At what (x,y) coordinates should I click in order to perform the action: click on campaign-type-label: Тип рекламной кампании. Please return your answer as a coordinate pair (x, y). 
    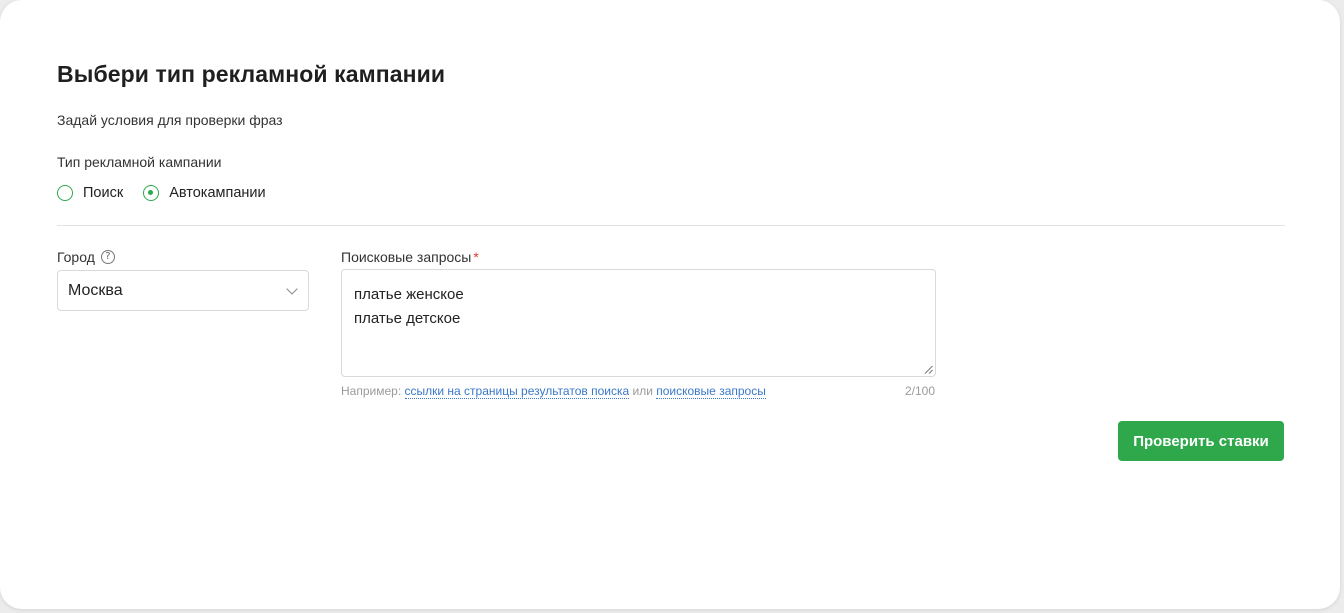
    Looking at the image, I should click on (139, 162).